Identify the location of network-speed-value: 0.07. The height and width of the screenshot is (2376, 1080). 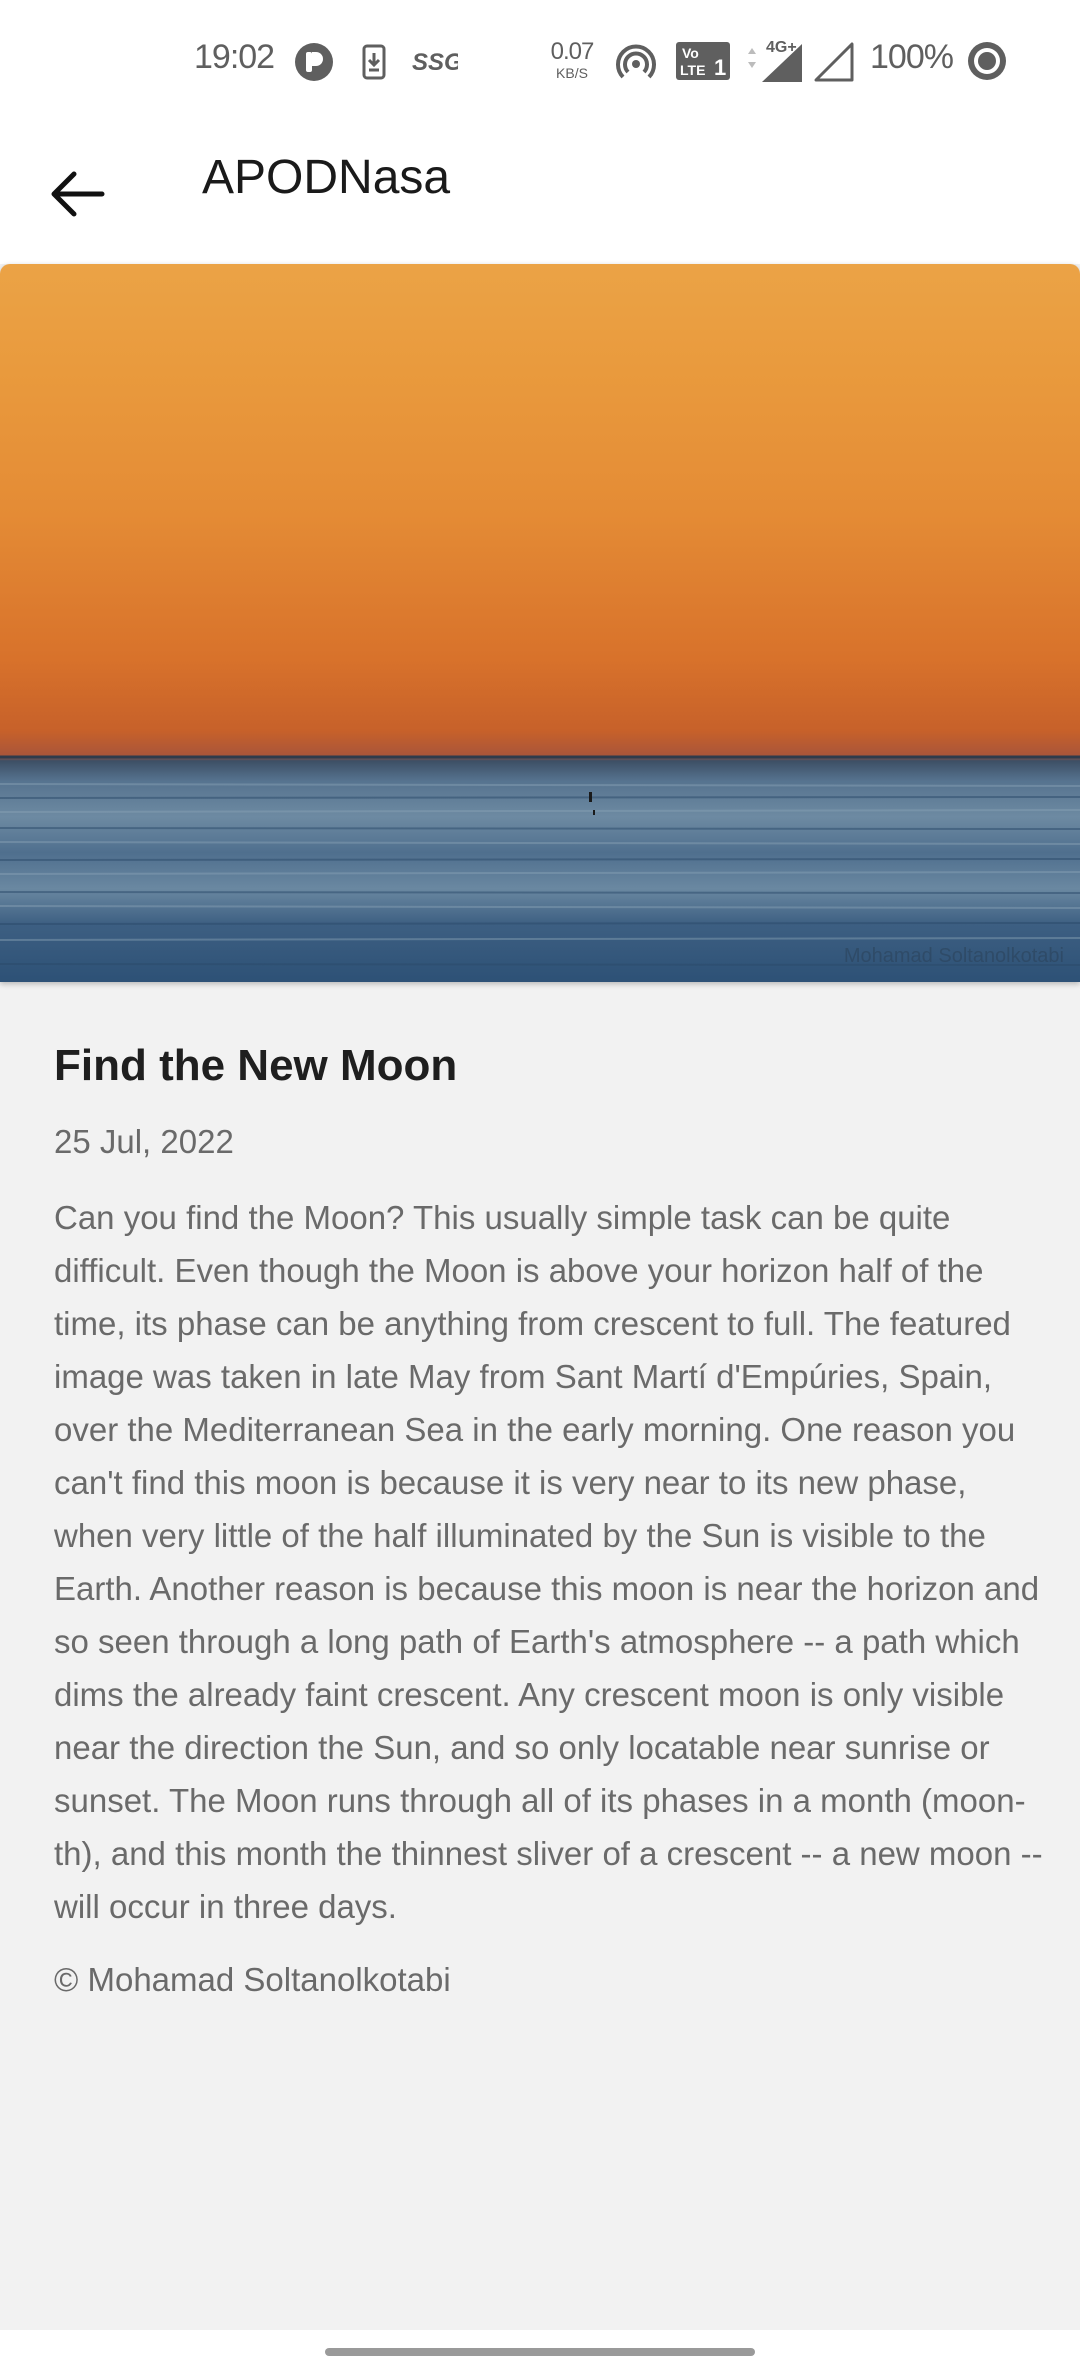
(572, 51).